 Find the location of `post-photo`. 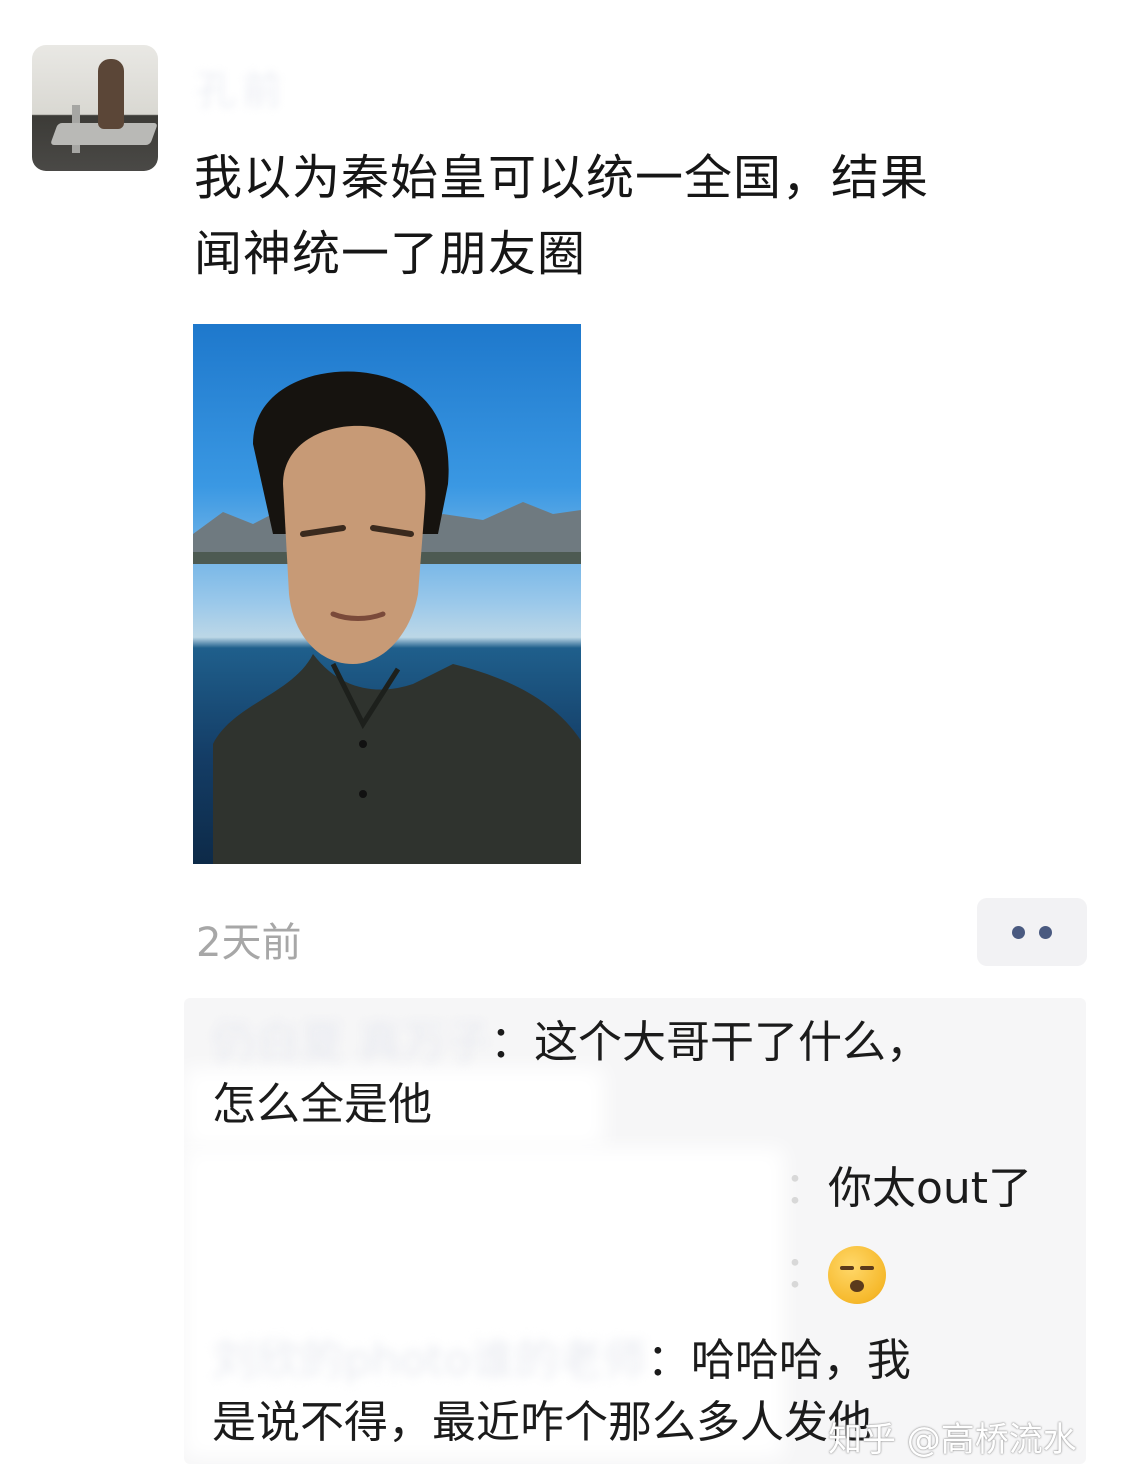

post-photo is located at coordinates (387, 594).